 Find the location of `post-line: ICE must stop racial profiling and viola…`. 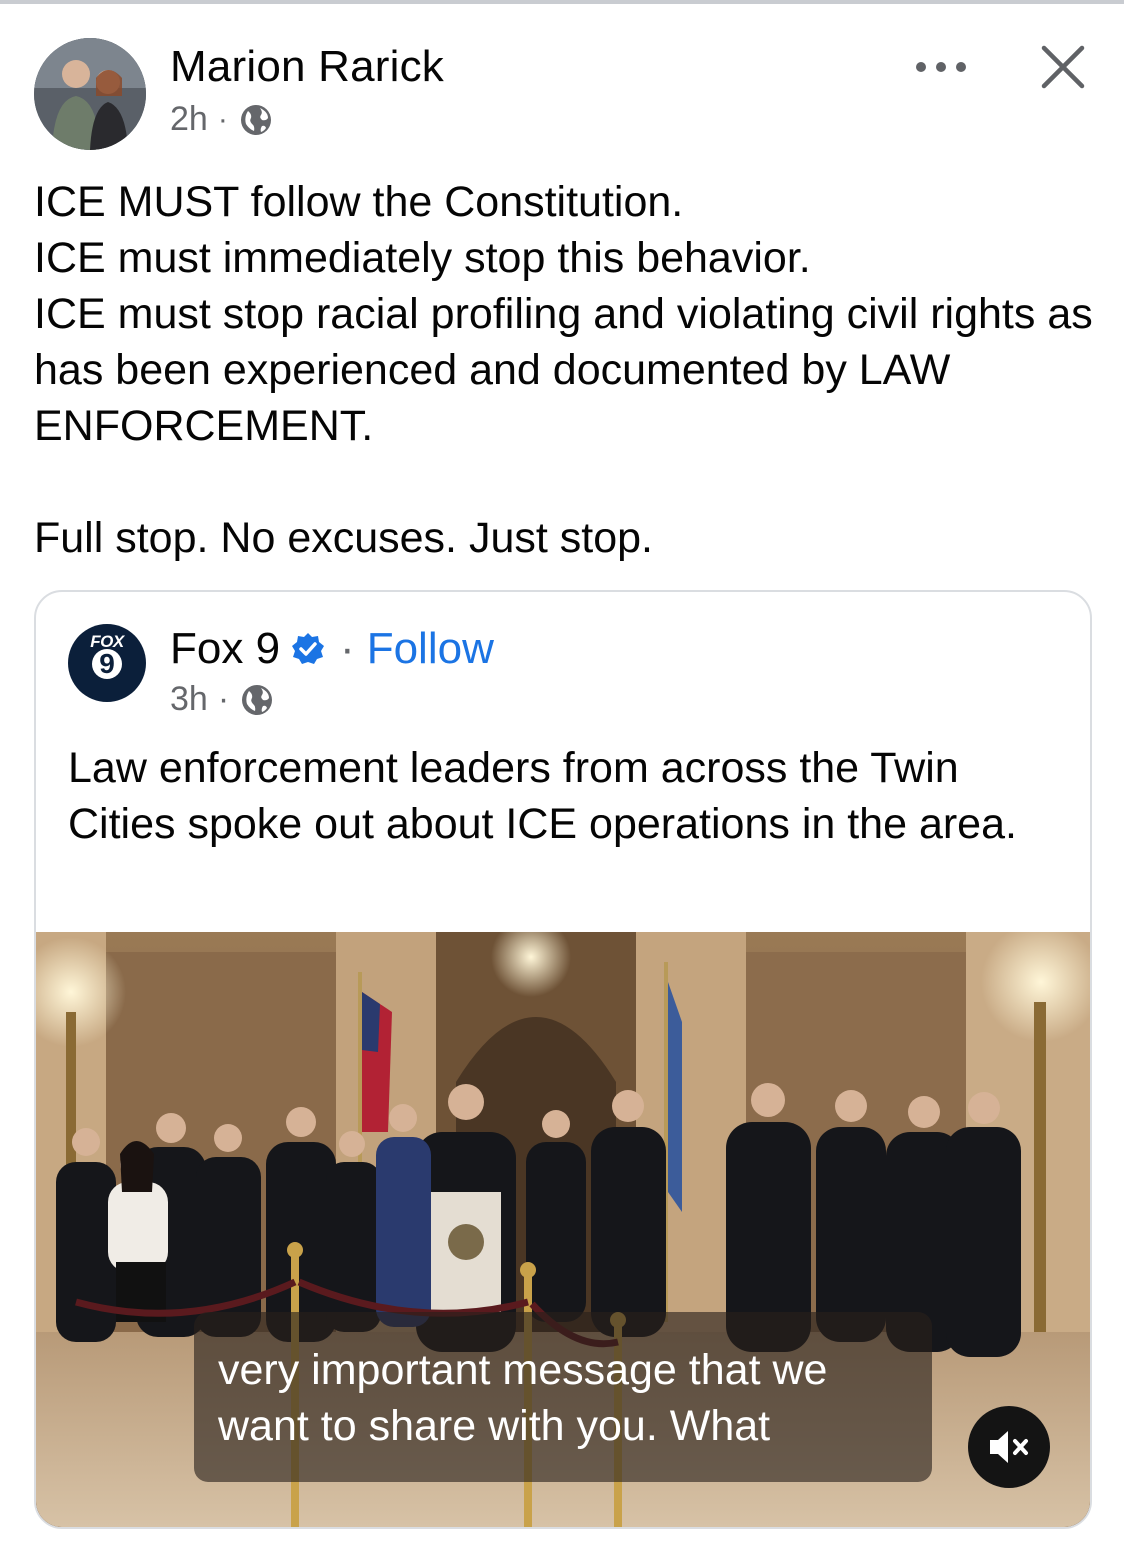

post-line: ICE must stop racial profiling and viola… is located at coordinates (563, 370).